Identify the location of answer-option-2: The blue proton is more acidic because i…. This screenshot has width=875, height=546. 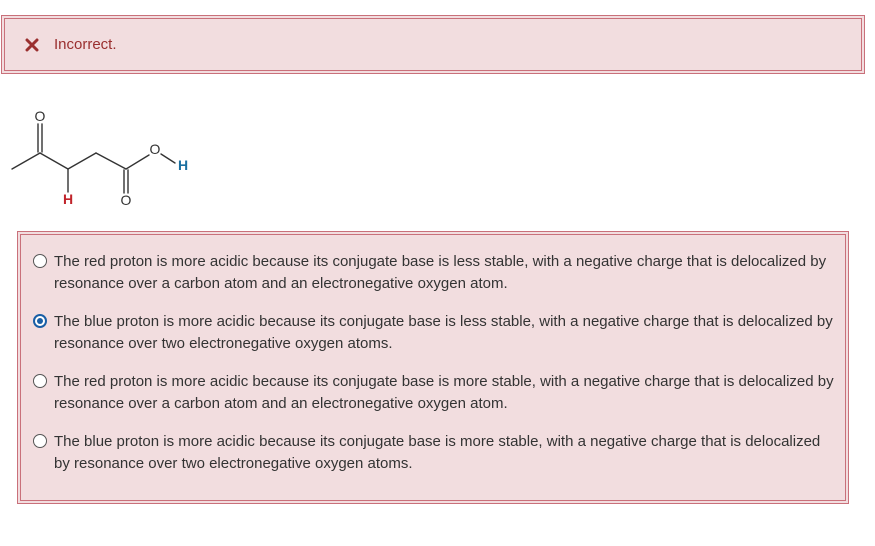
(435, 333).